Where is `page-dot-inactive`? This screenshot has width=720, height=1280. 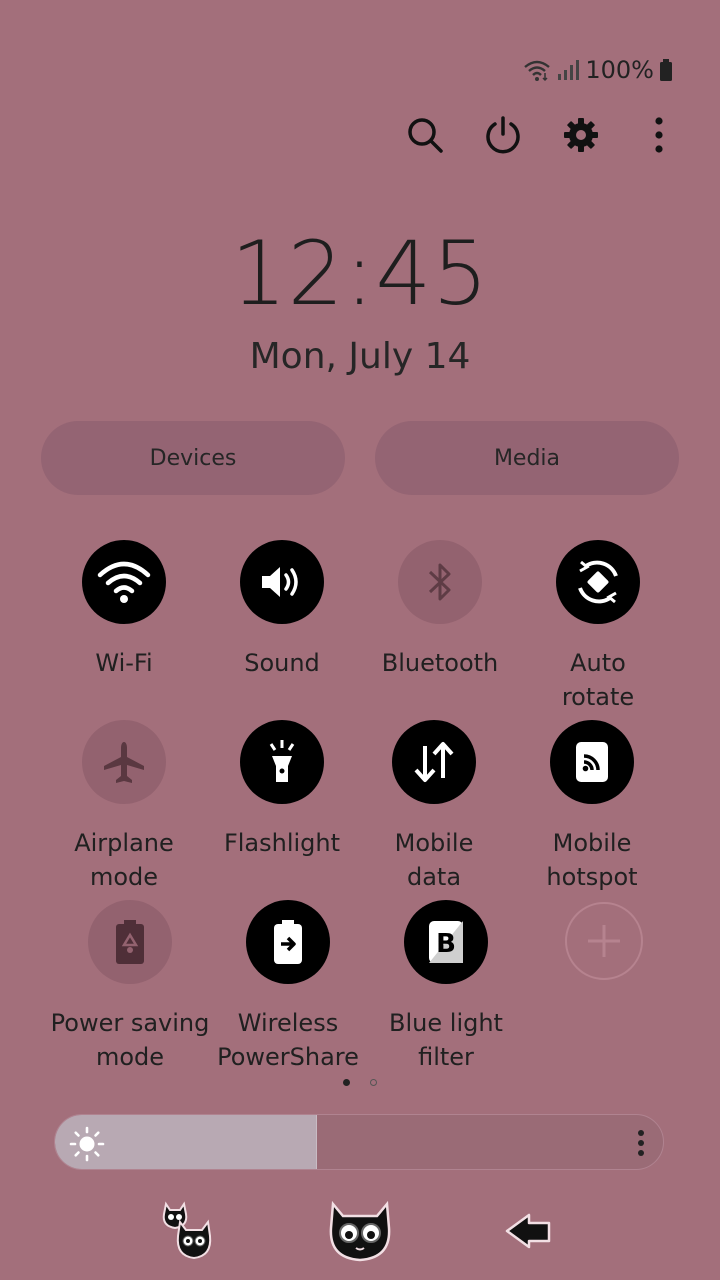
page-dot-inactive is located at coordinates (373, 1082).